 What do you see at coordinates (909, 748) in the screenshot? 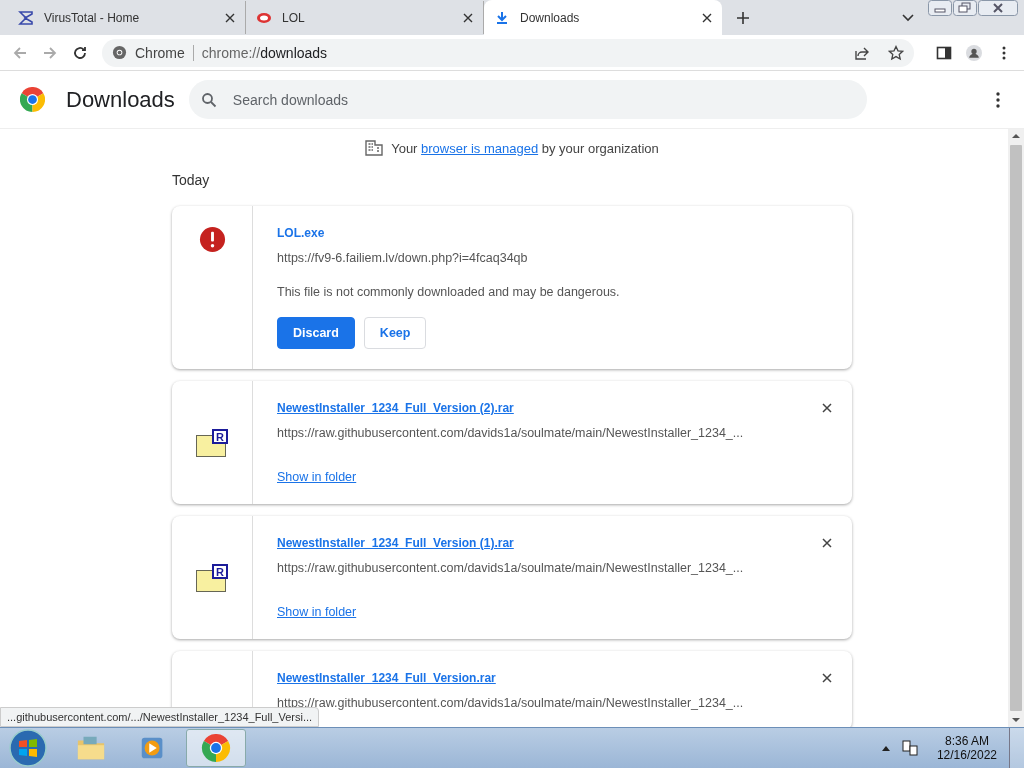
I see `network-icon` at bounding box center [909, 748].